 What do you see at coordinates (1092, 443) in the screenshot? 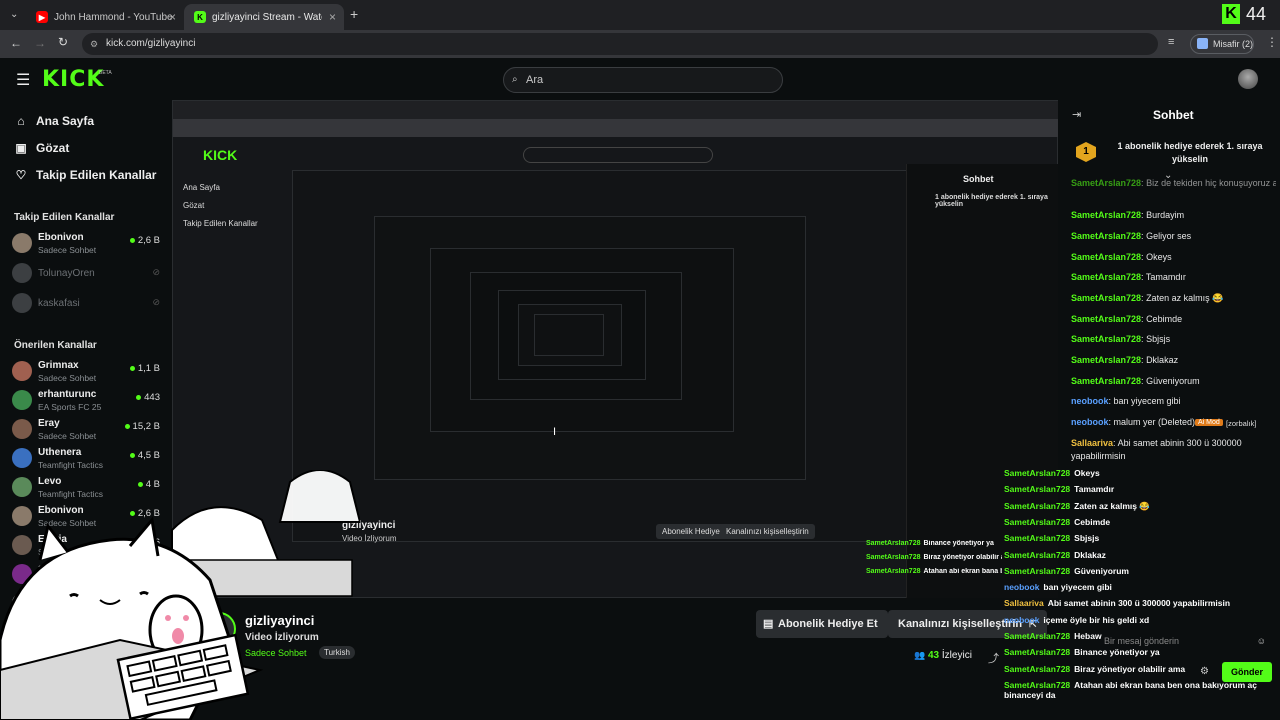
I see `chat-username: Sallaariva` at bounding box center [1092, 443].